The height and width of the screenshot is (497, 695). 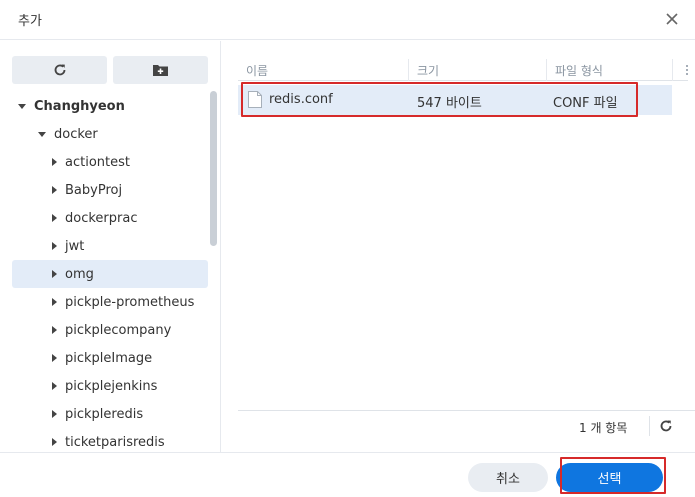 I want to click on tree-item-dockerprac: dockerprac, so click(x=110, y=218).